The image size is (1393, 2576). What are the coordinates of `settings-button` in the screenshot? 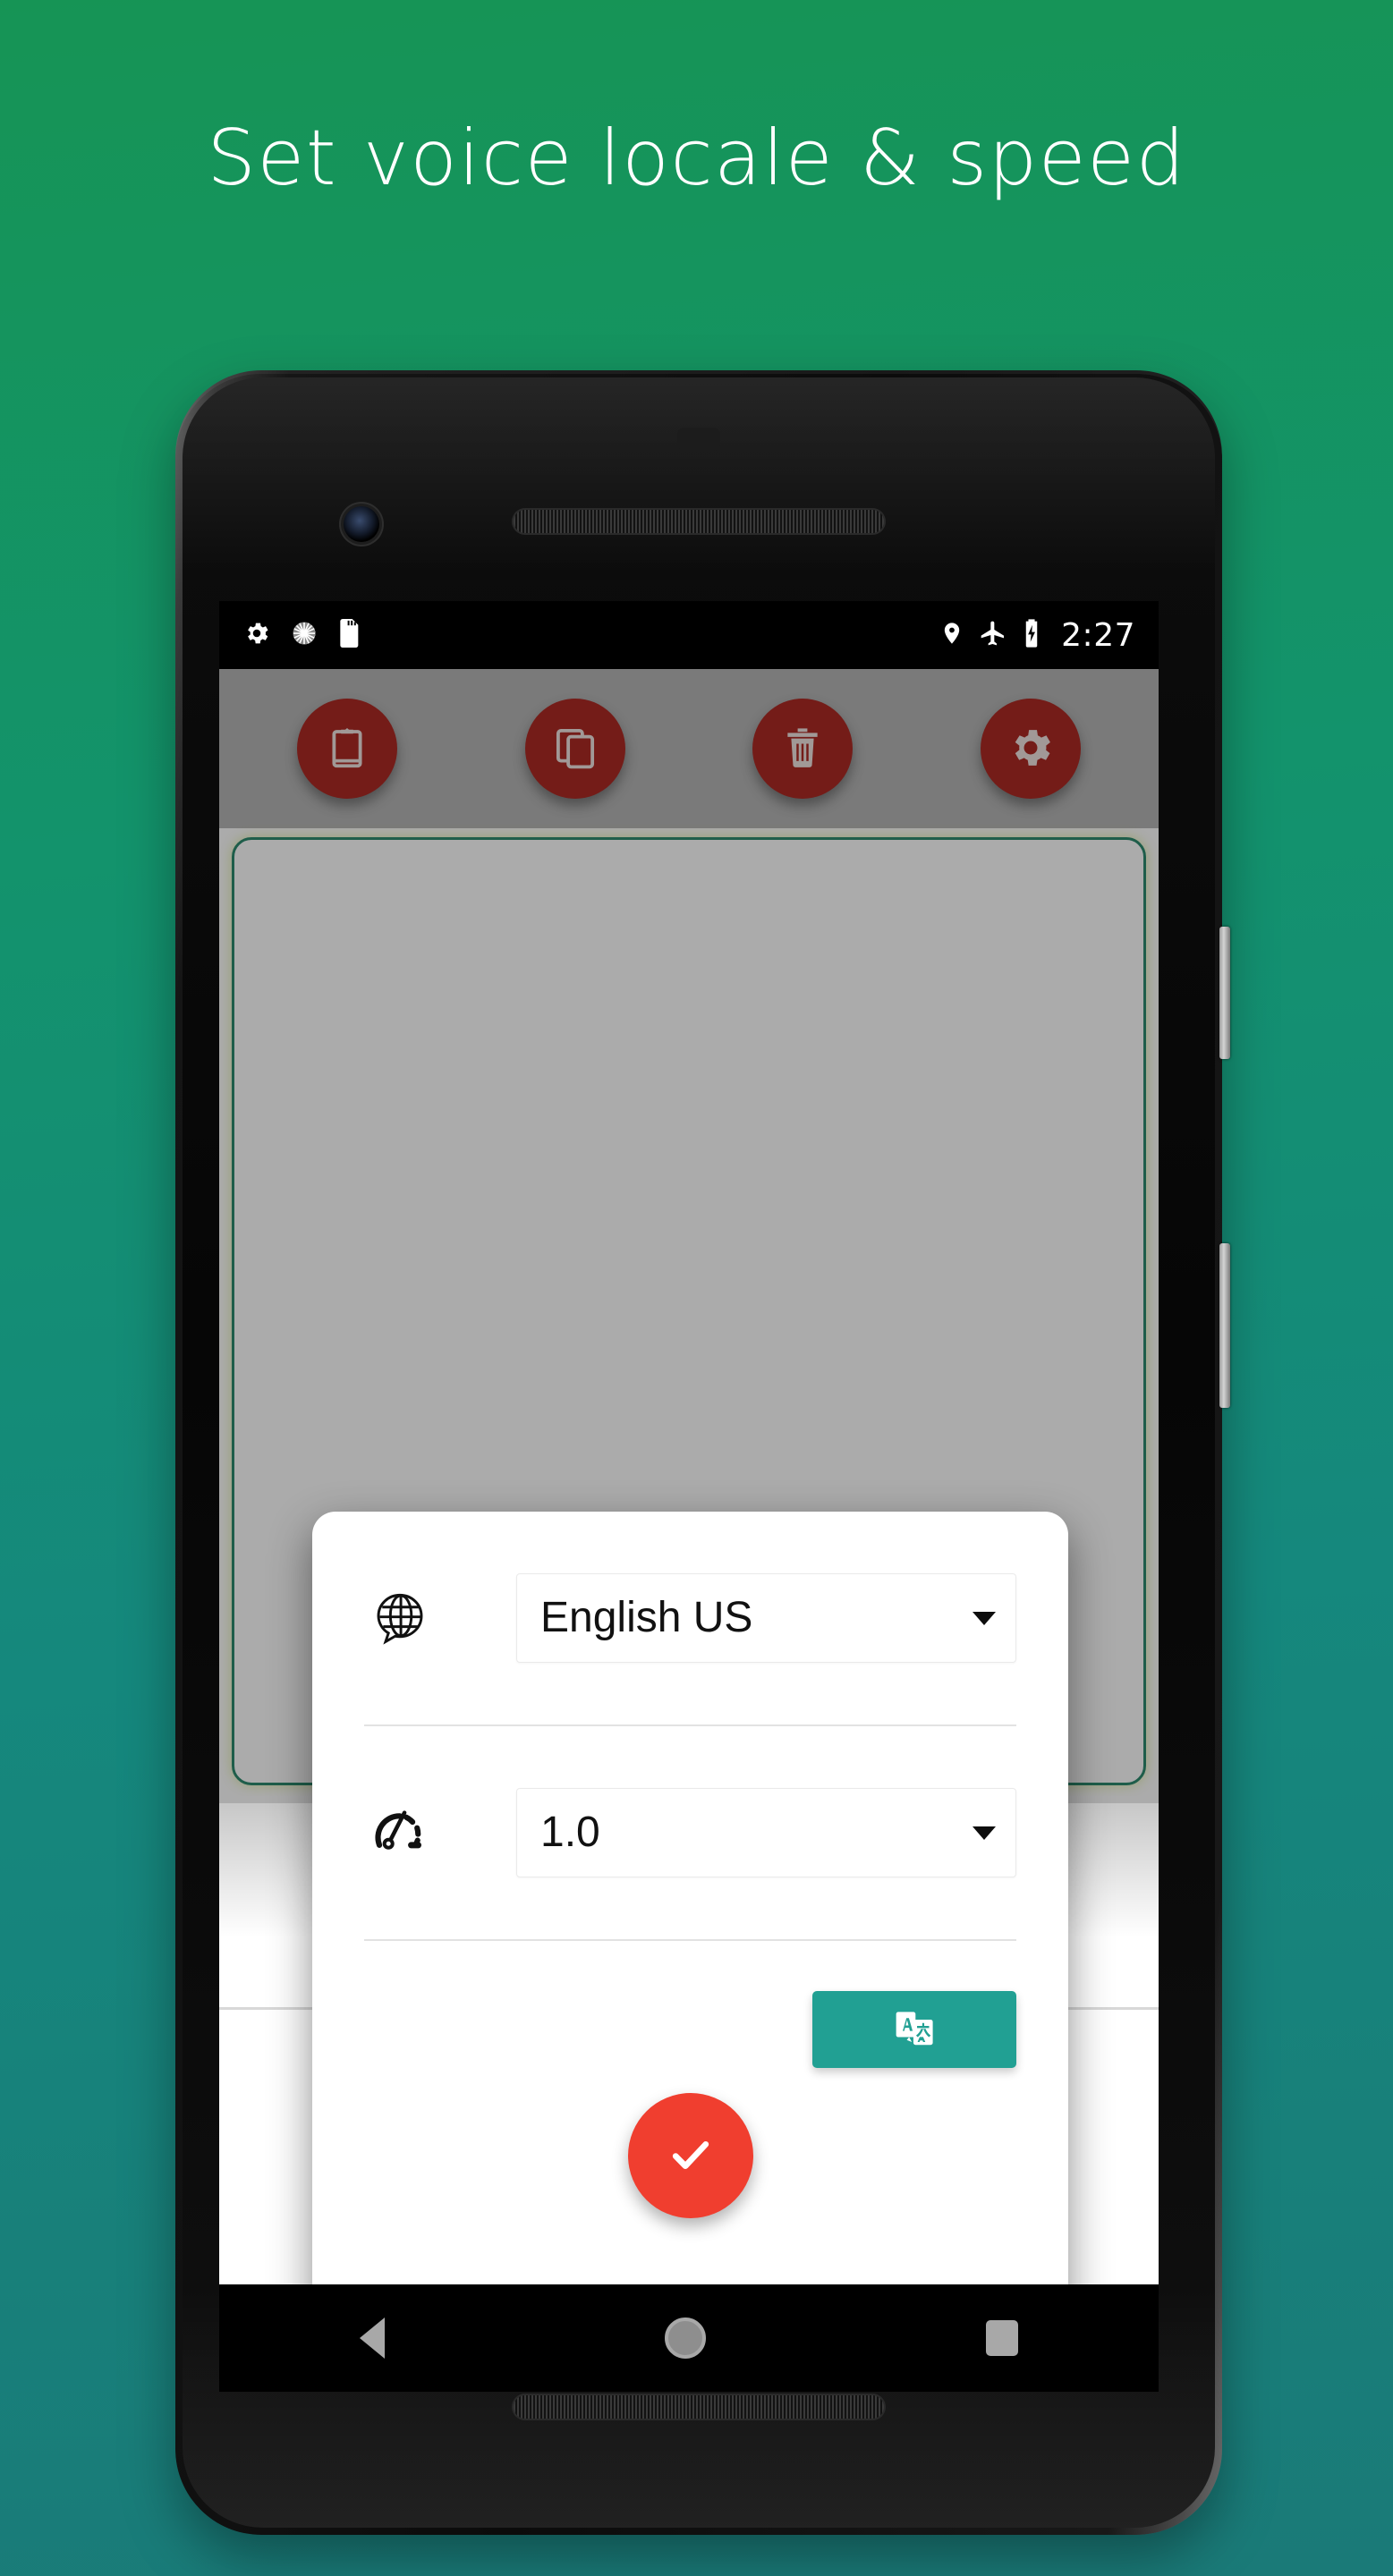 It's located at (1030, 749).